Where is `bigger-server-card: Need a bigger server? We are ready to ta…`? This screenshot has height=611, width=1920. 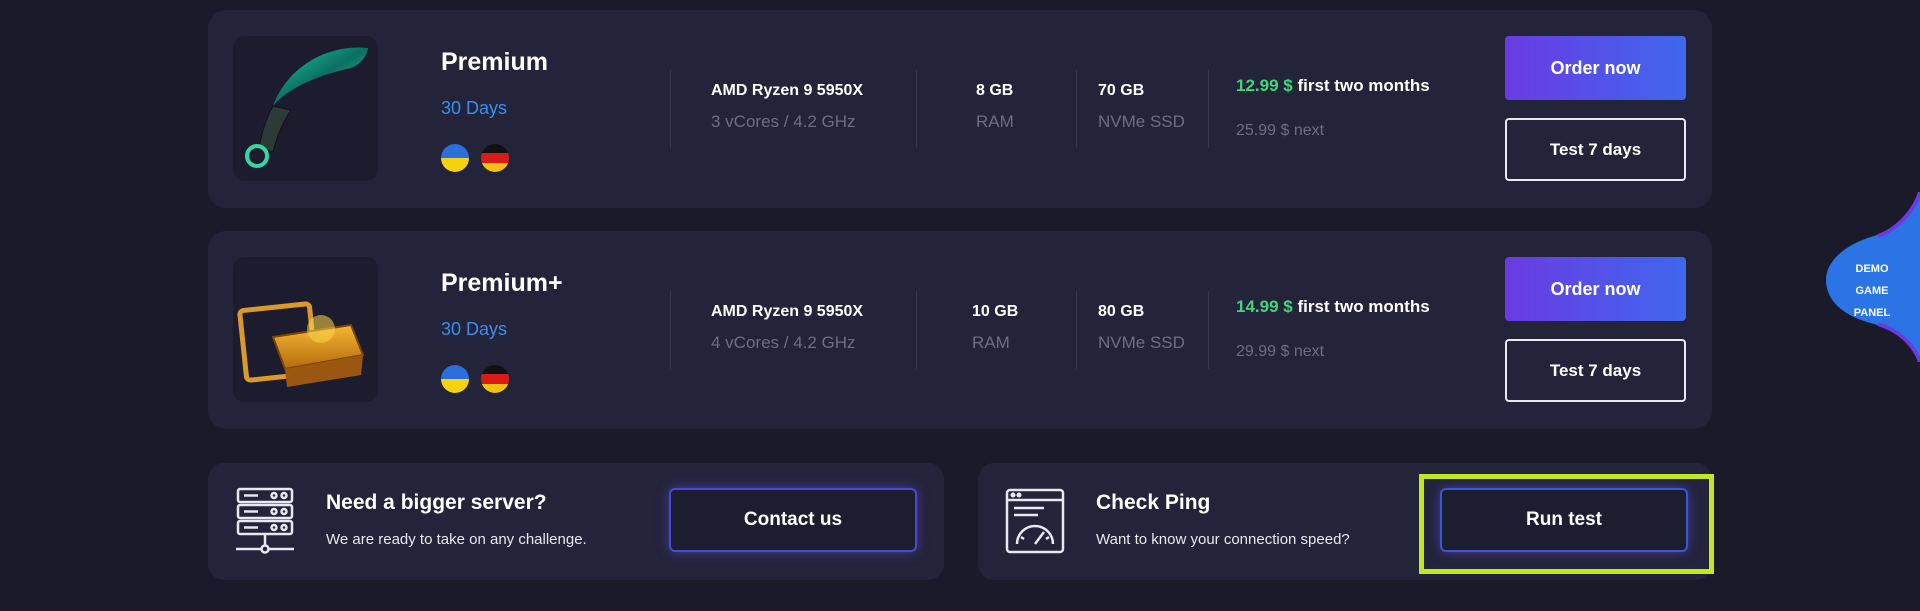 bigger-server-card: Need a bigger server? We are ready to ta… is located at coordinates (576, 521).